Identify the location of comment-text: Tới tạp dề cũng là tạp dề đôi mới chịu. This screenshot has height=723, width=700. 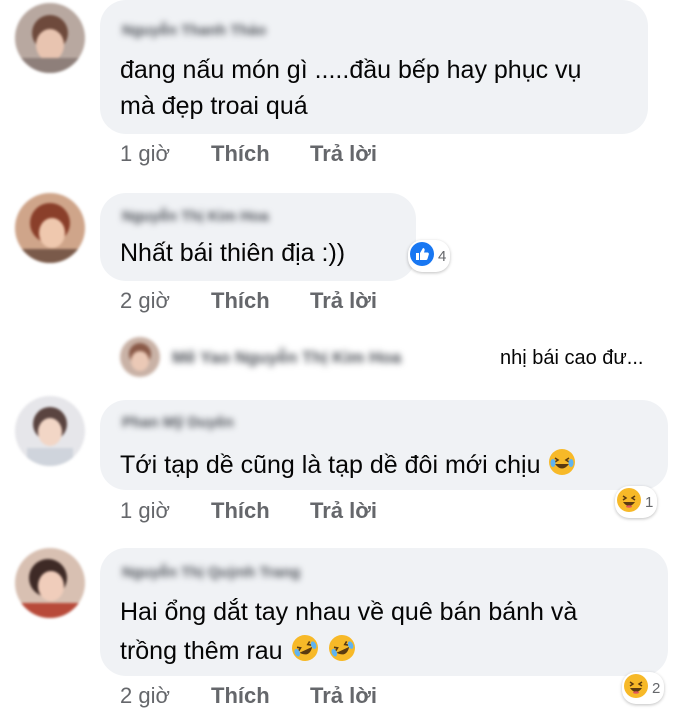
(330, 465).